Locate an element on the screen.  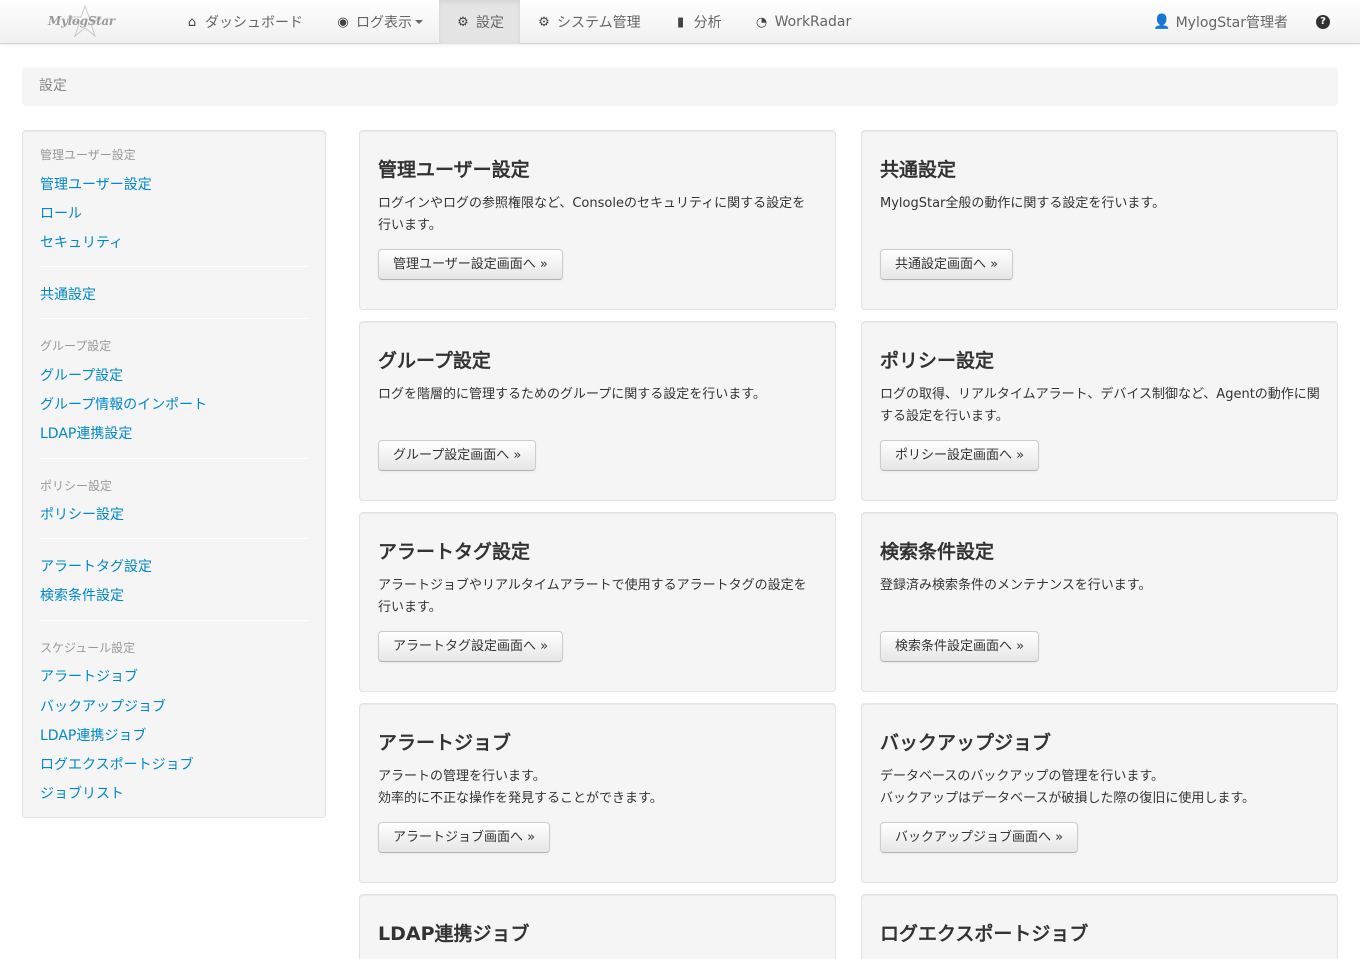
sidebar-item-log-export-job: ログエクスポートジョブ is located at coordinates (117, 764).